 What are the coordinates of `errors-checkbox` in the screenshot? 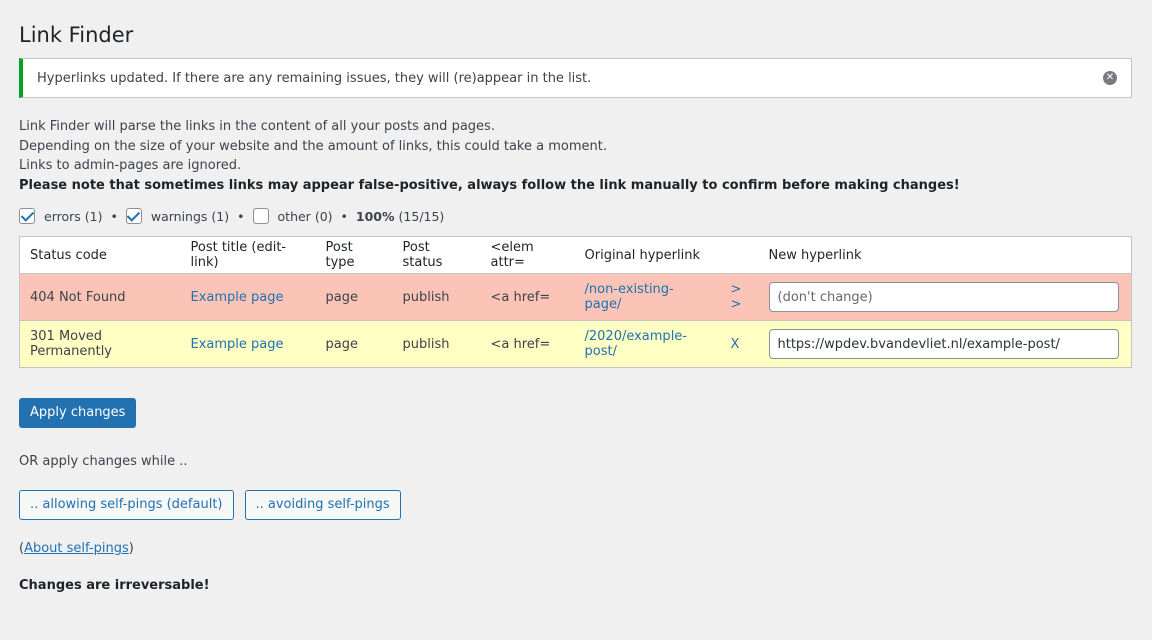 It's located at (27, 216).